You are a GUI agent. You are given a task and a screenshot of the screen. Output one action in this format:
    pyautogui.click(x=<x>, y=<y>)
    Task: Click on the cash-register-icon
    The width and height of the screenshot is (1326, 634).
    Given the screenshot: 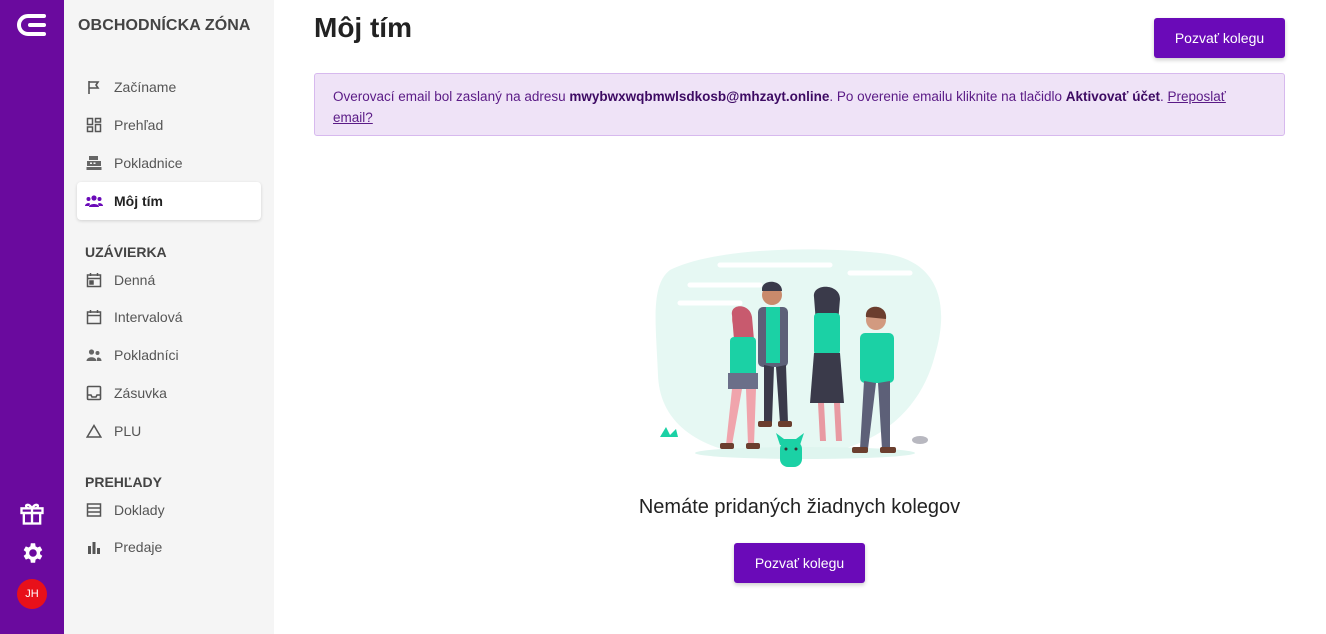 What is the action you would take?
    pyautogui.click(x=94, y=163)
    